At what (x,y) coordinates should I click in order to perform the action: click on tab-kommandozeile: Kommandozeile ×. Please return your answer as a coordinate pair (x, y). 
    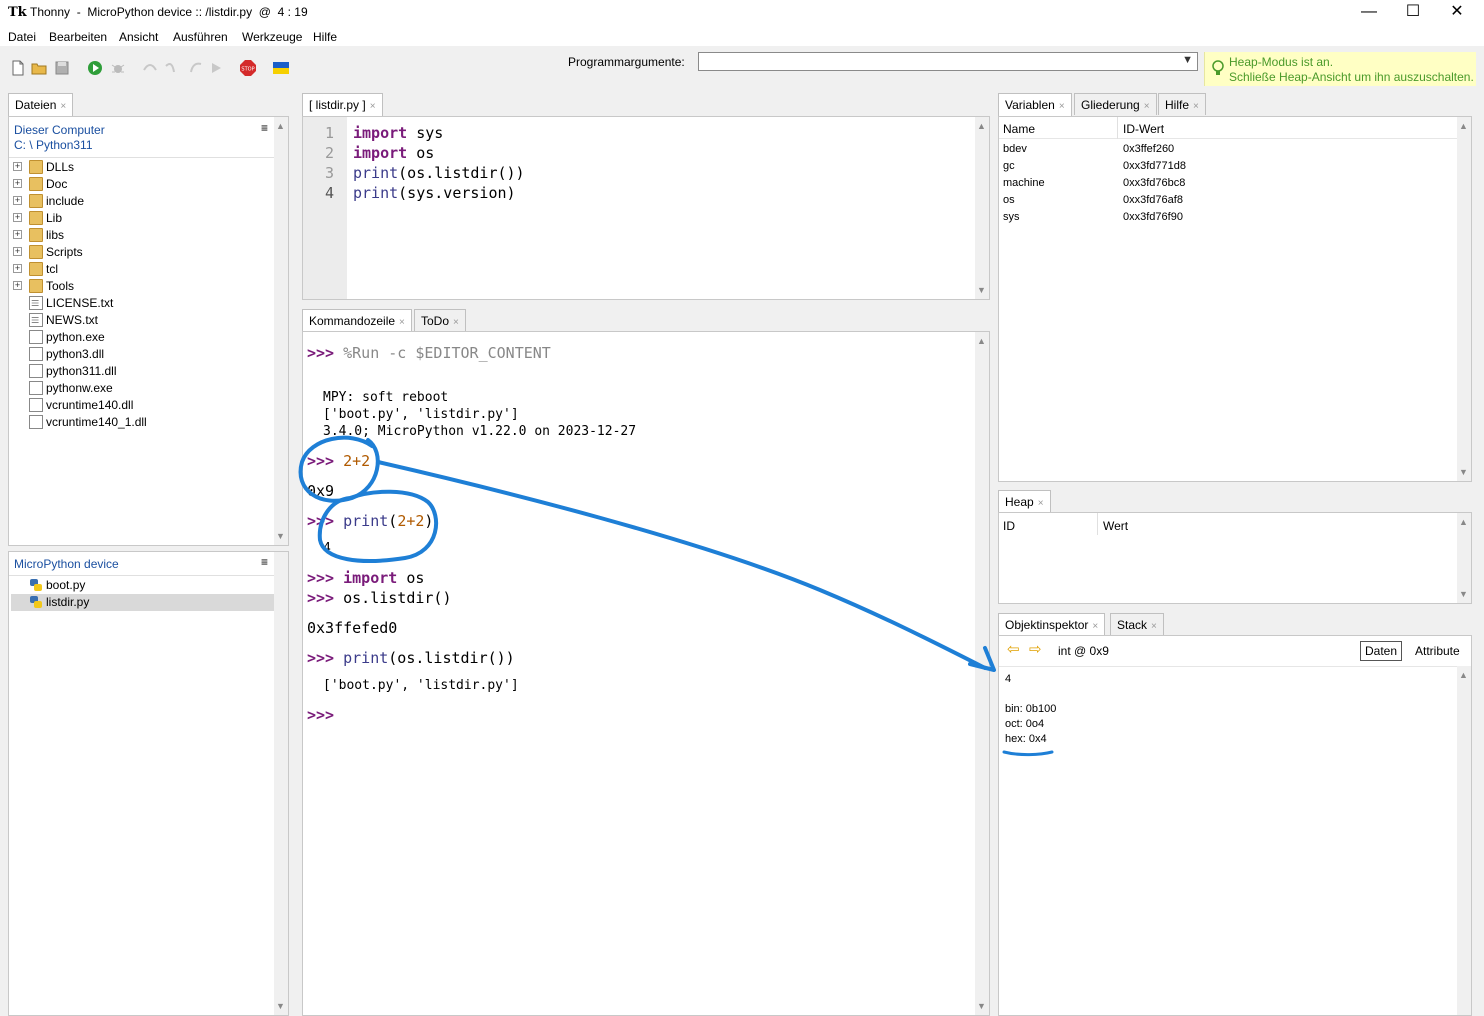
    Looking at the image, I should click on (357, 320).